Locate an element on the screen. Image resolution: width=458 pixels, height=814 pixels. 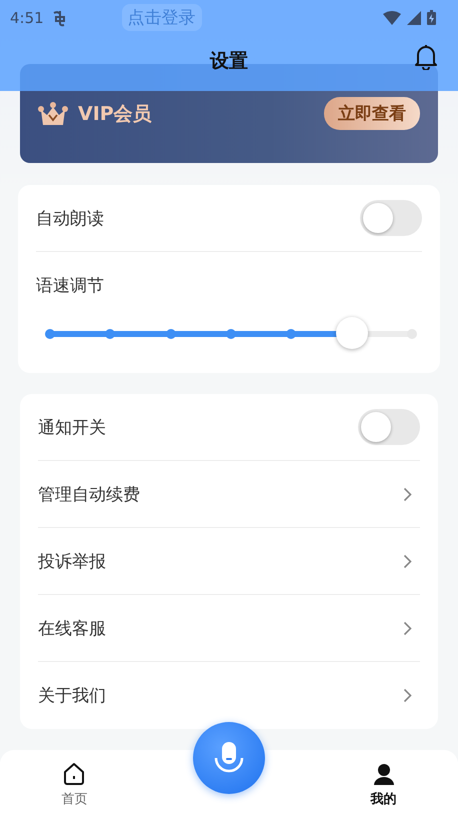
nav-tab: 我的 is located at coordinates (384, 779).